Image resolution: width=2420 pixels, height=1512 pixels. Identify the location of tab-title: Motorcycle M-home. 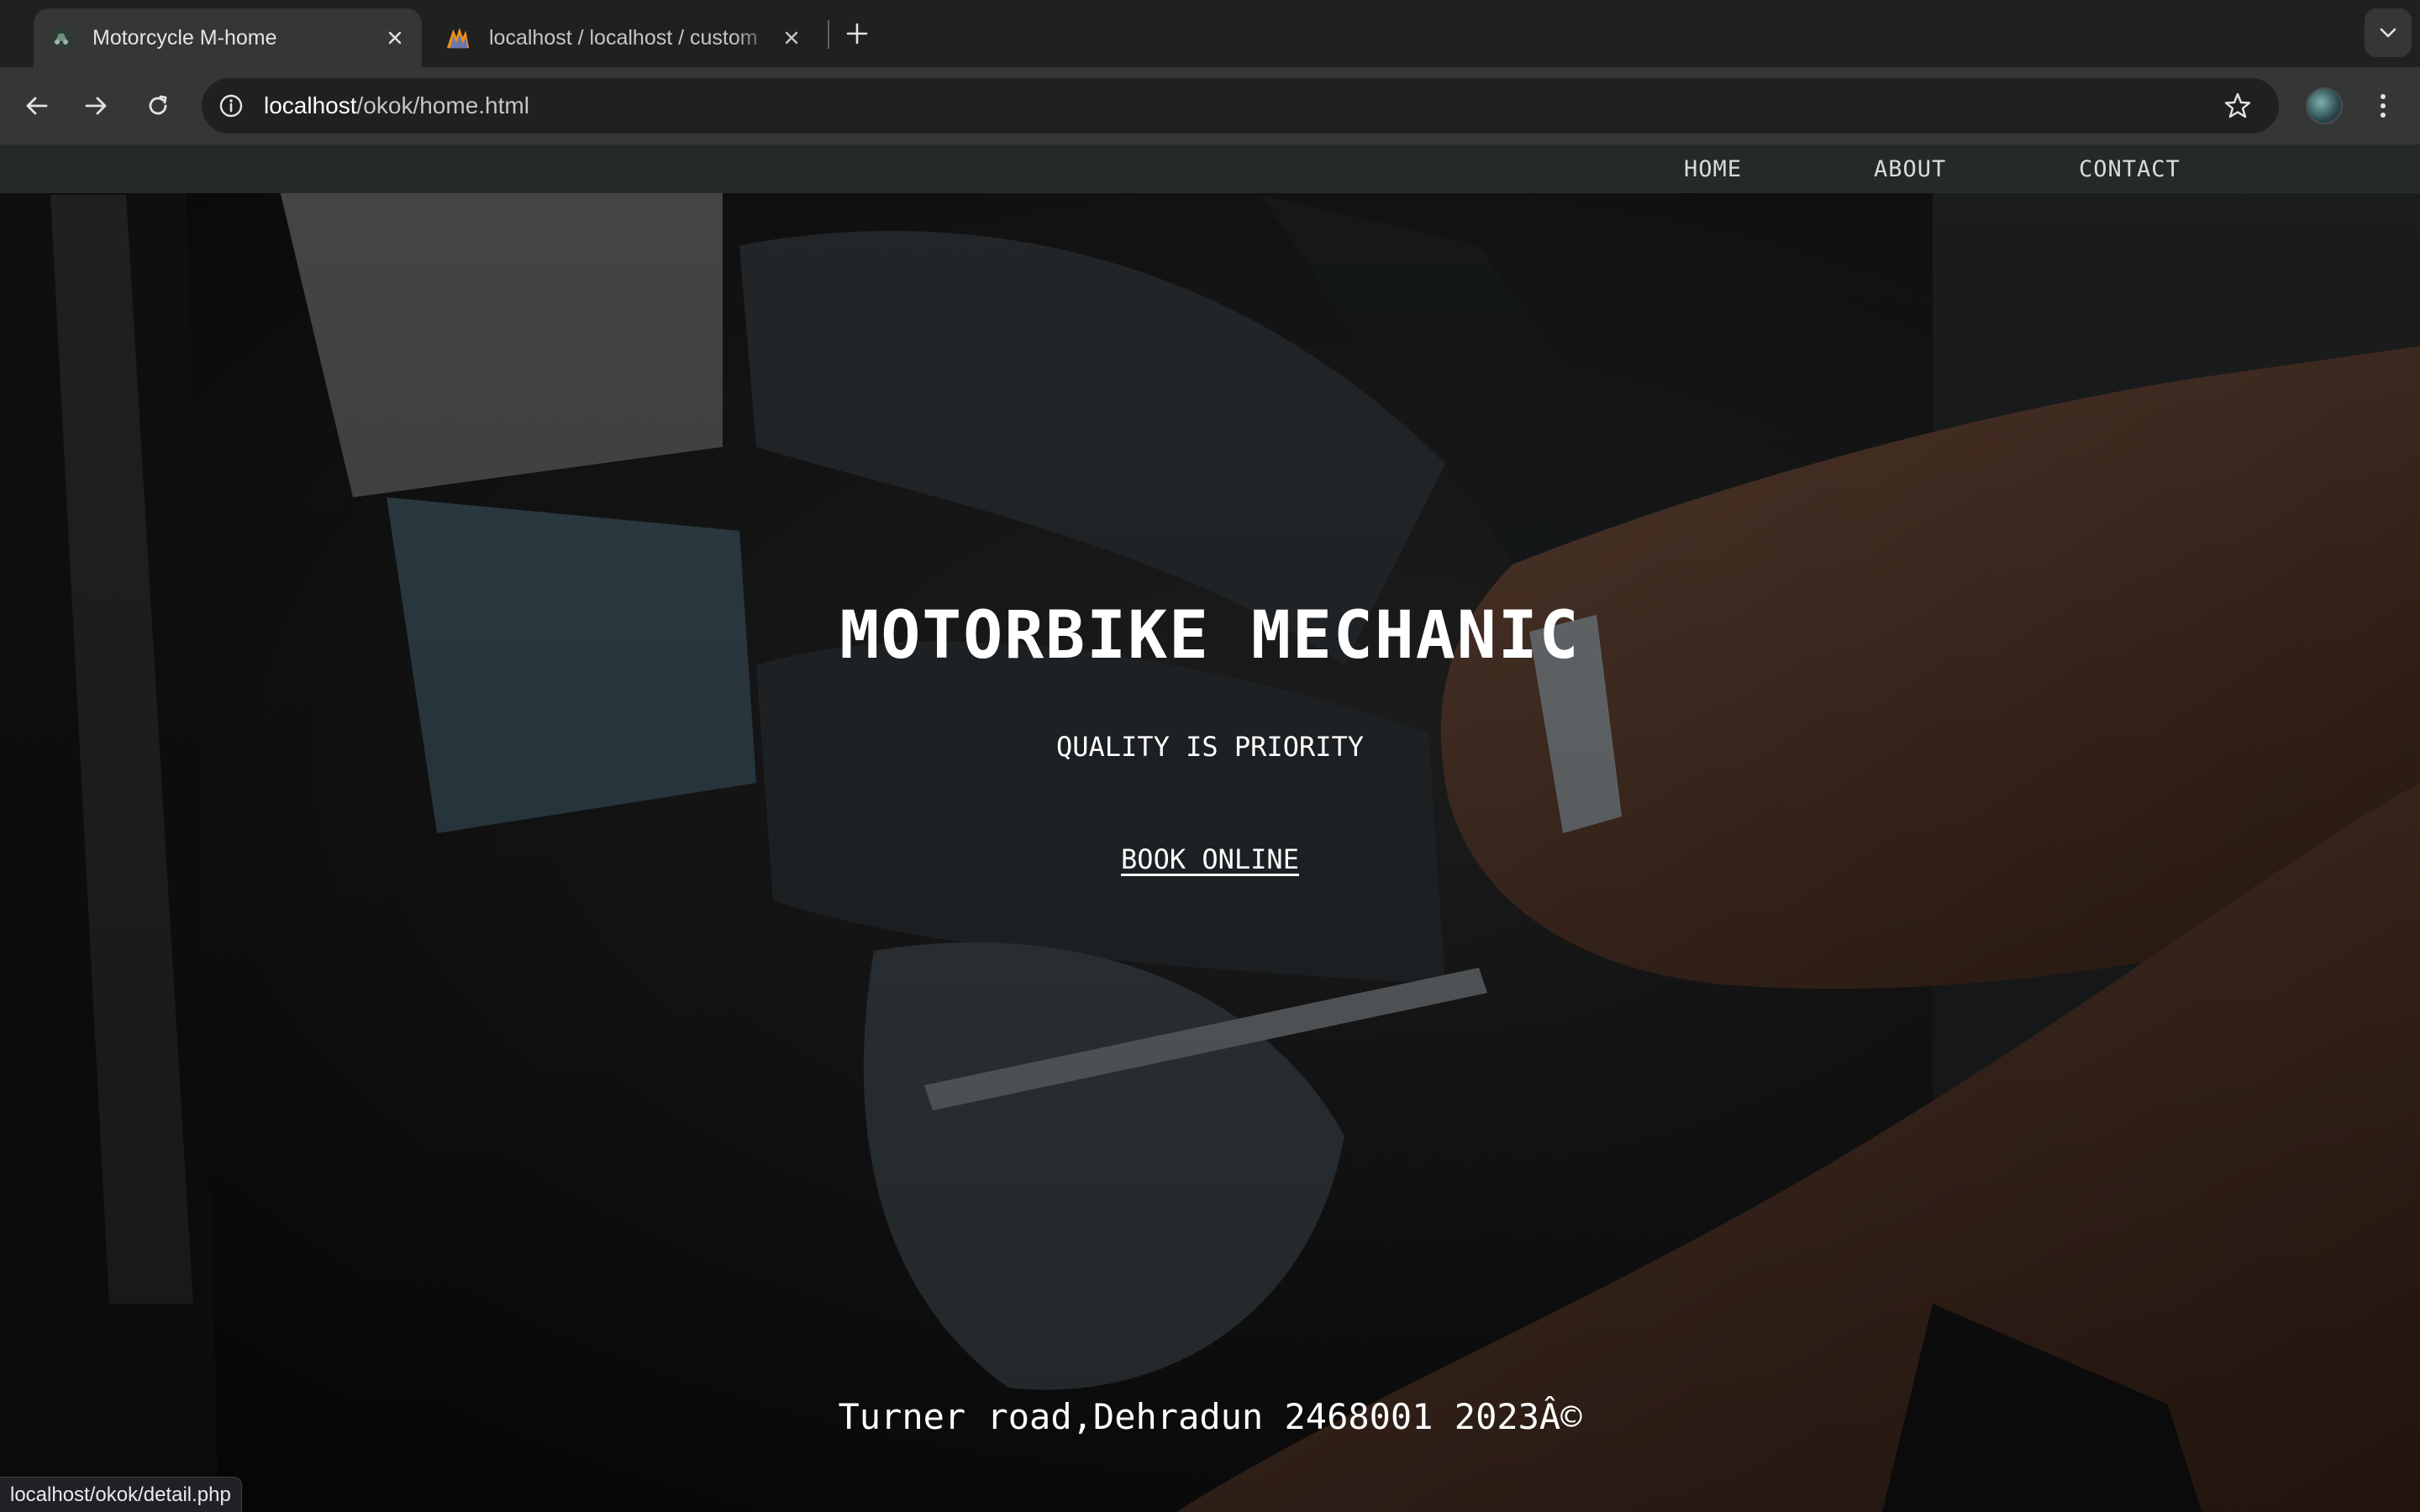
(184, 37).